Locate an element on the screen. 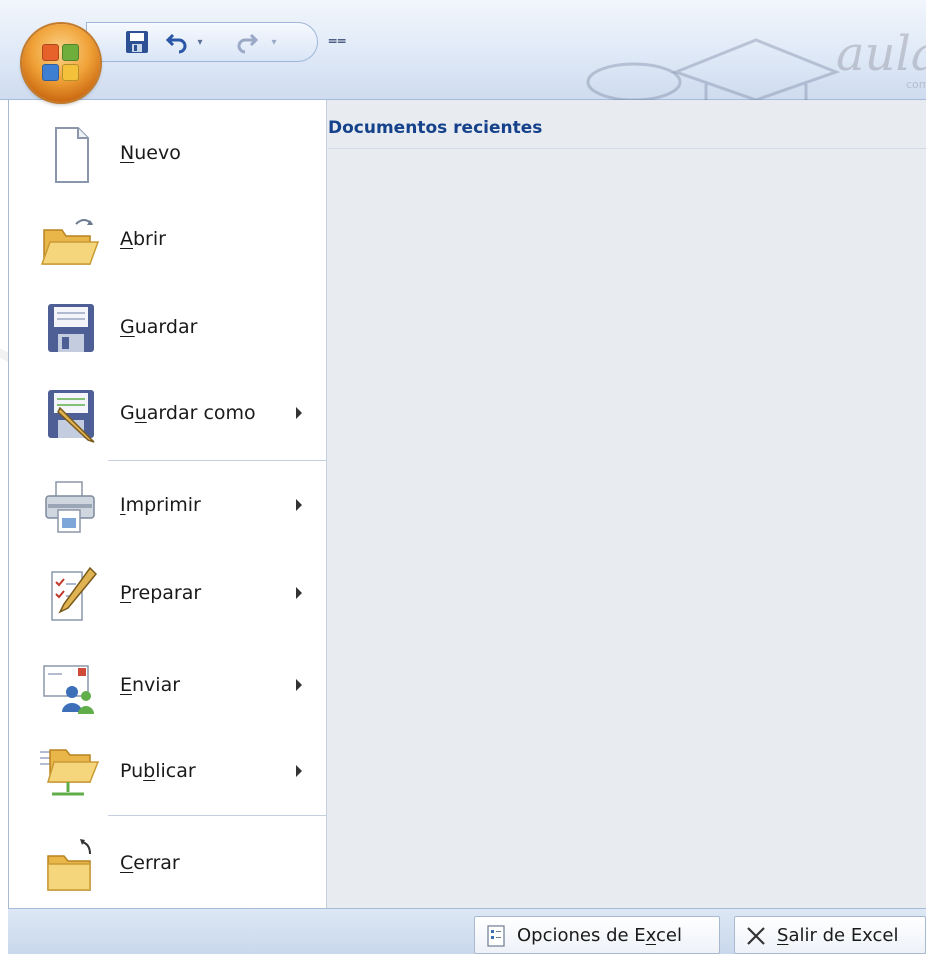 The height and width of the screenshot is (954, 926). menu-item-nuevo: Nuevo is located at coordinates (167, 153).